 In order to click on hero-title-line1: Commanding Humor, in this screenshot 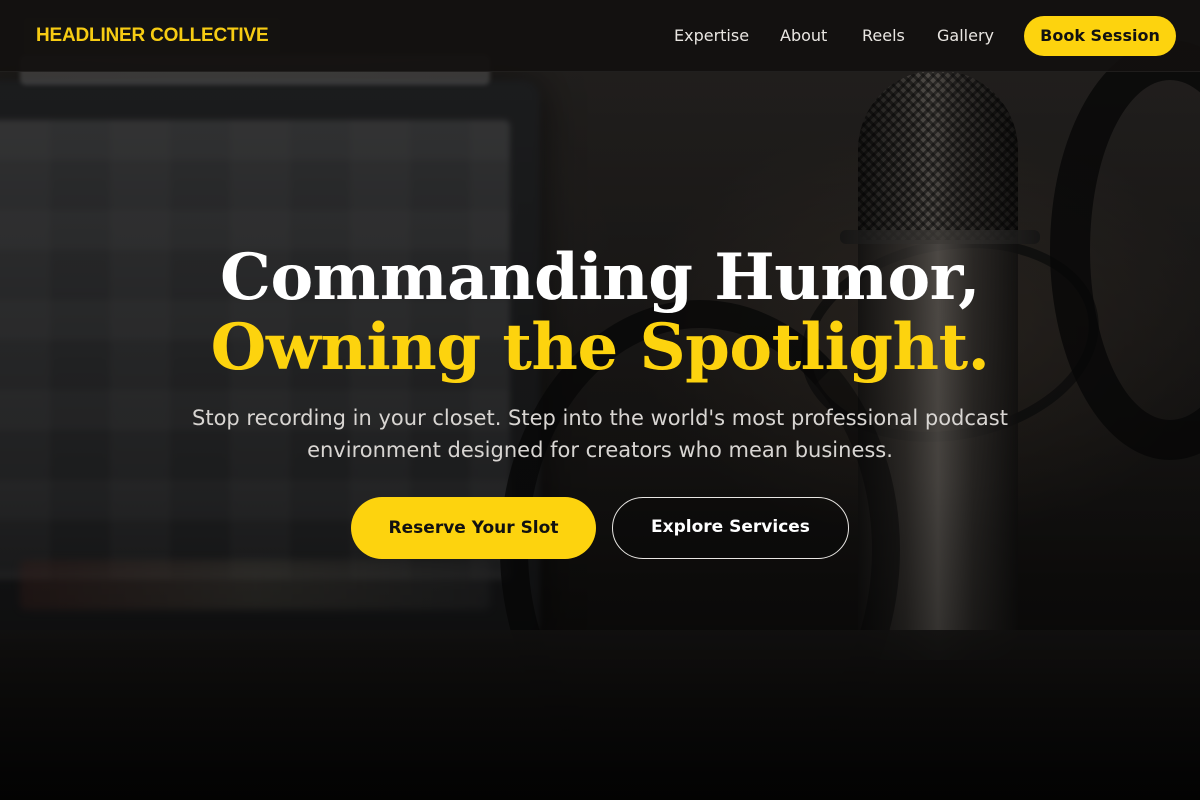, I will do `click(600, 277)`.